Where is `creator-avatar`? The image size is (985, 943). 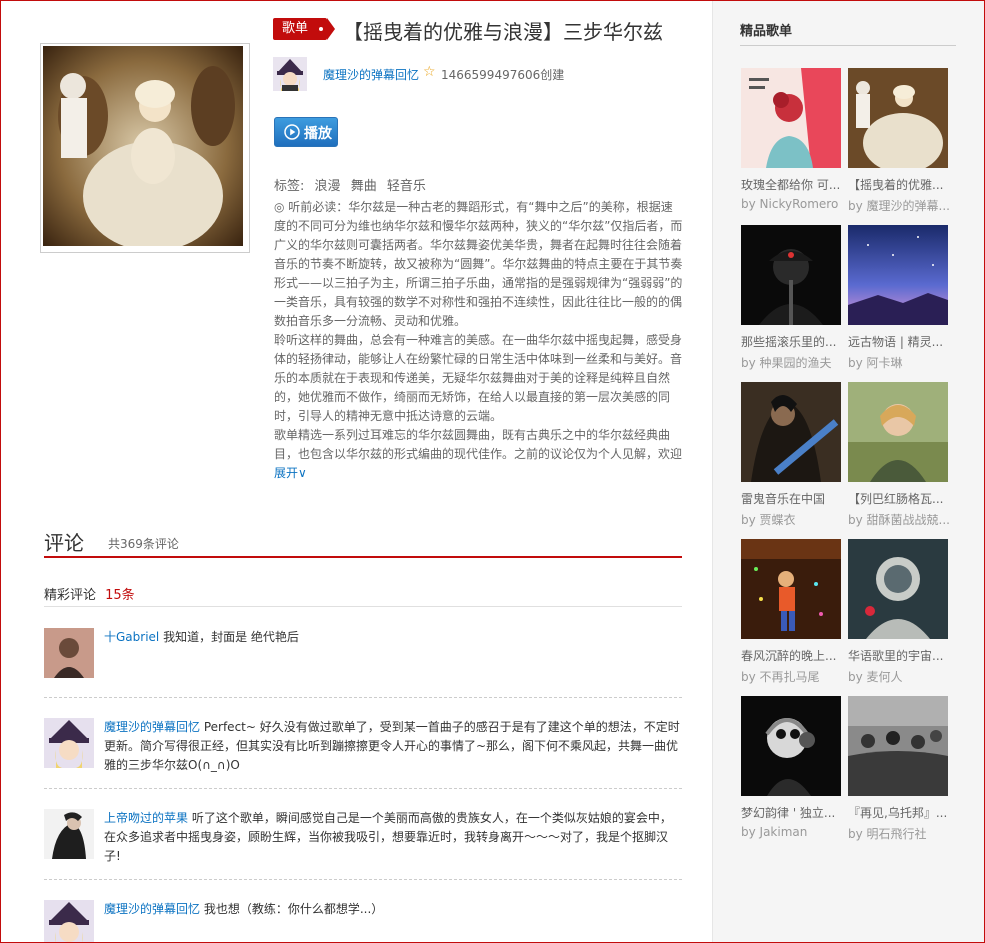
creator-avatar is located at coordinates (290, 74).